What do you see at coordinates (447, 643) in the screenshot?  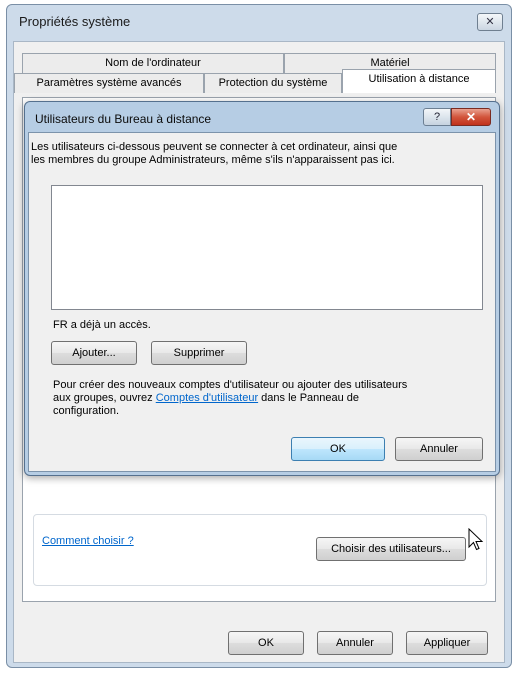 I see `apply-button: Appliquer` at bounding box center [447, 643].